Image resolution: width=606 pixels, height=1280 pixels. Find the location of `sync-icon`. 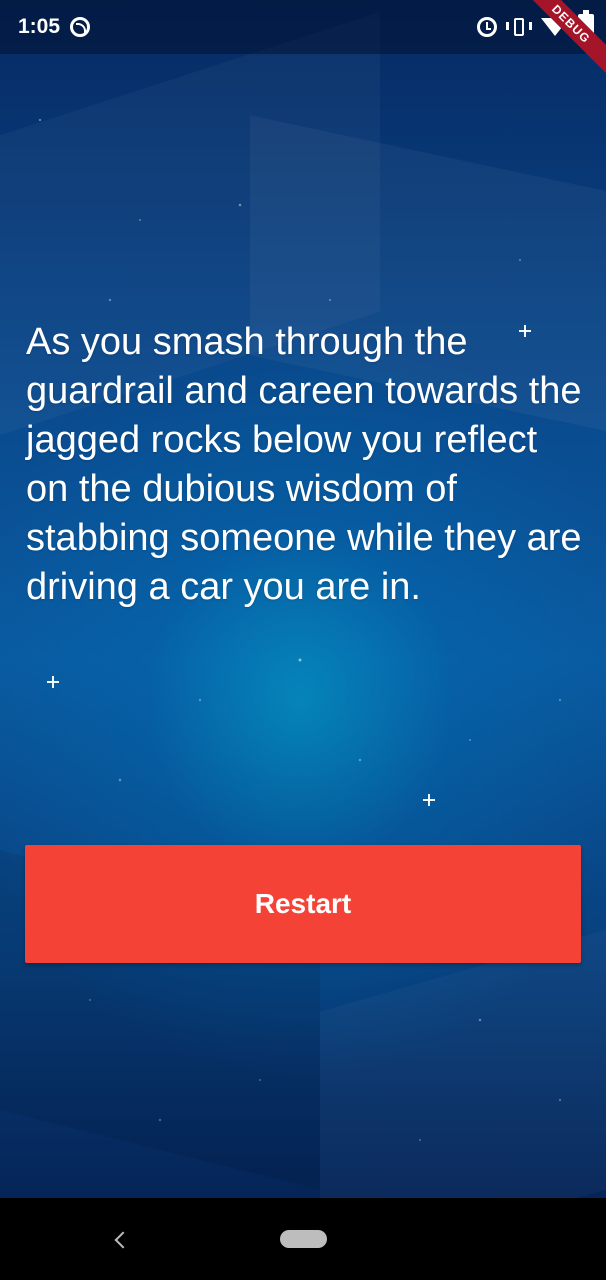

sync-icon is located at coordinates (80, 27).